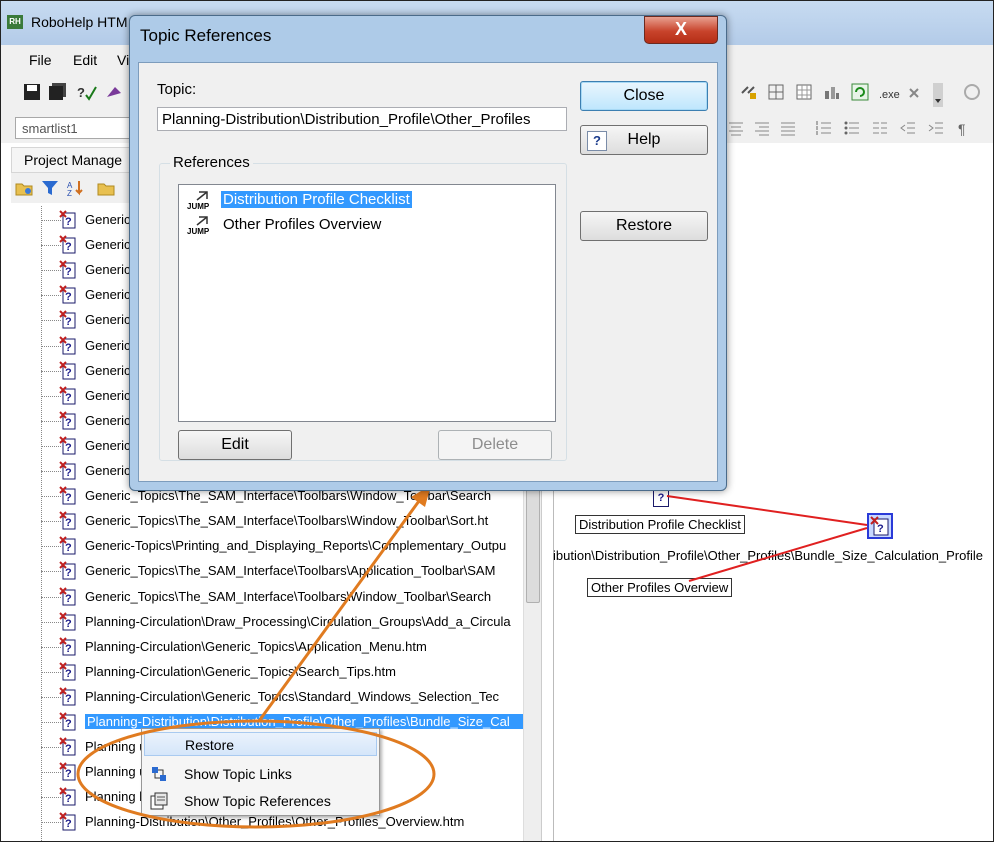  What do you see at coordinates (748, 92) in the screenshot?
I see `link-icon` at bounding box center [748, 92].